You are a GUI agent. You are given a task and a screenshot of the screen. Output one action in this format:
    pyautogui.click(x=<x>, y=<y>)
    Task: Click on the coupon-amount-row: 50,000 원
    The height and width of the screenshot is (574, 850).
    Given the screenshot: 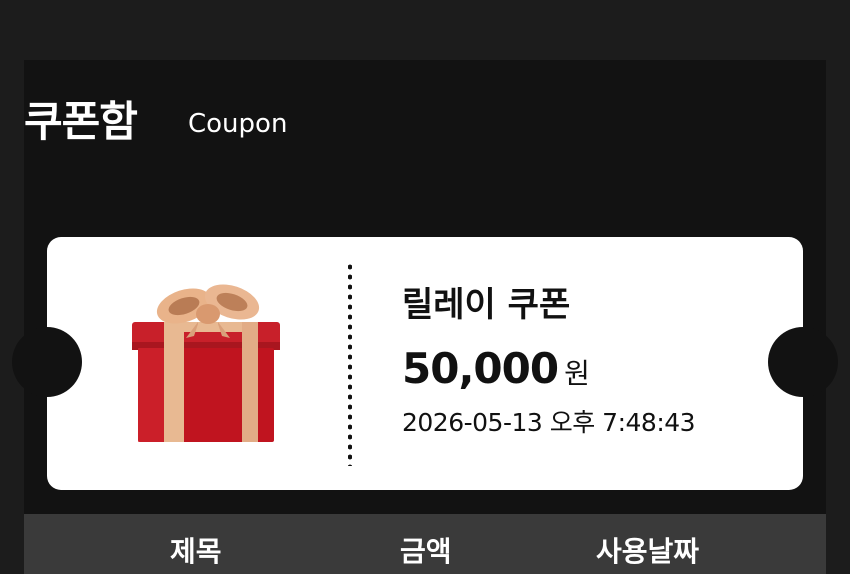 What is the action you would take?
    pyautogui.click(x=496, y=368)
    